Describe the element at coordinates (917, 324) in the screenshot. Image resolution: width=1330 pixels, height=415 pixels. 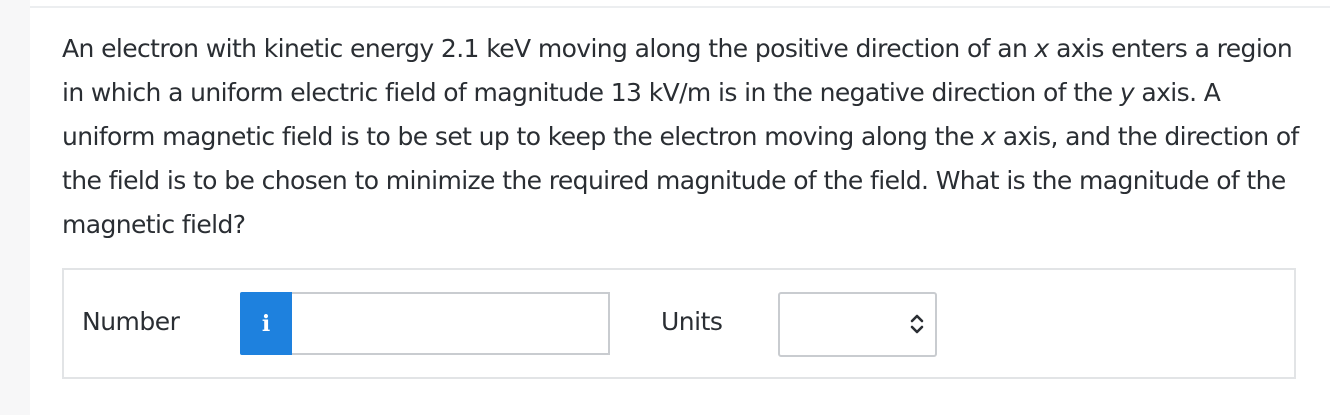
I see `up-down-chevron-icon` at that location.